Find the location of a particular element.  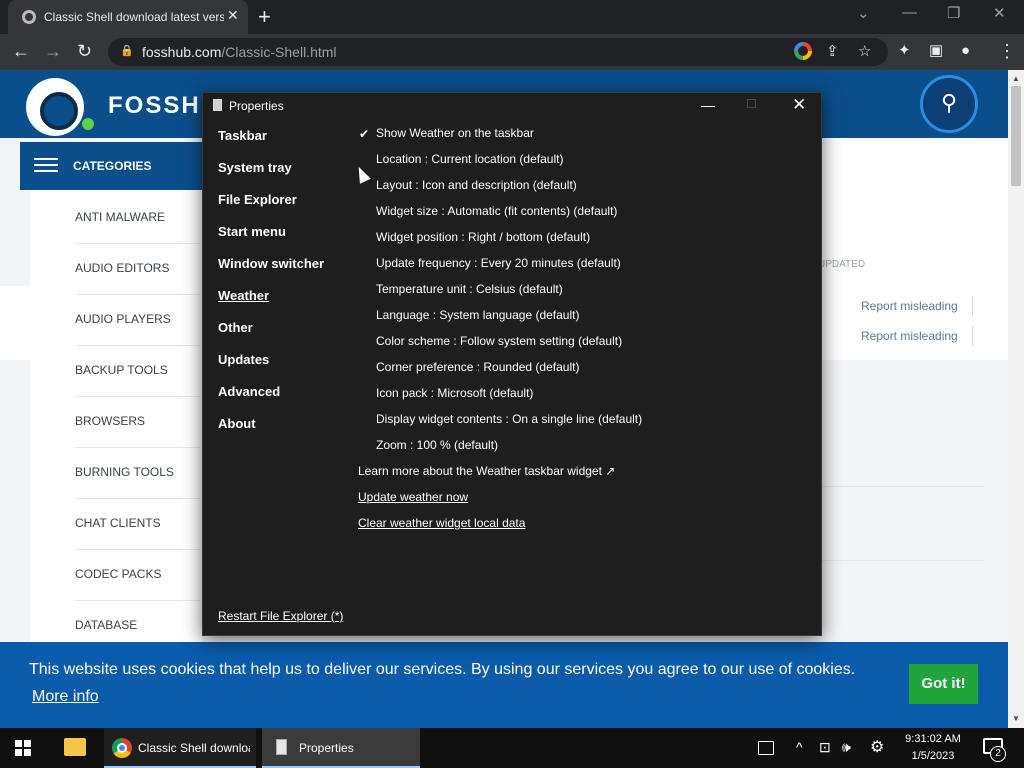

side-panel-icon: ▣ is located at coordinates (936, 51).